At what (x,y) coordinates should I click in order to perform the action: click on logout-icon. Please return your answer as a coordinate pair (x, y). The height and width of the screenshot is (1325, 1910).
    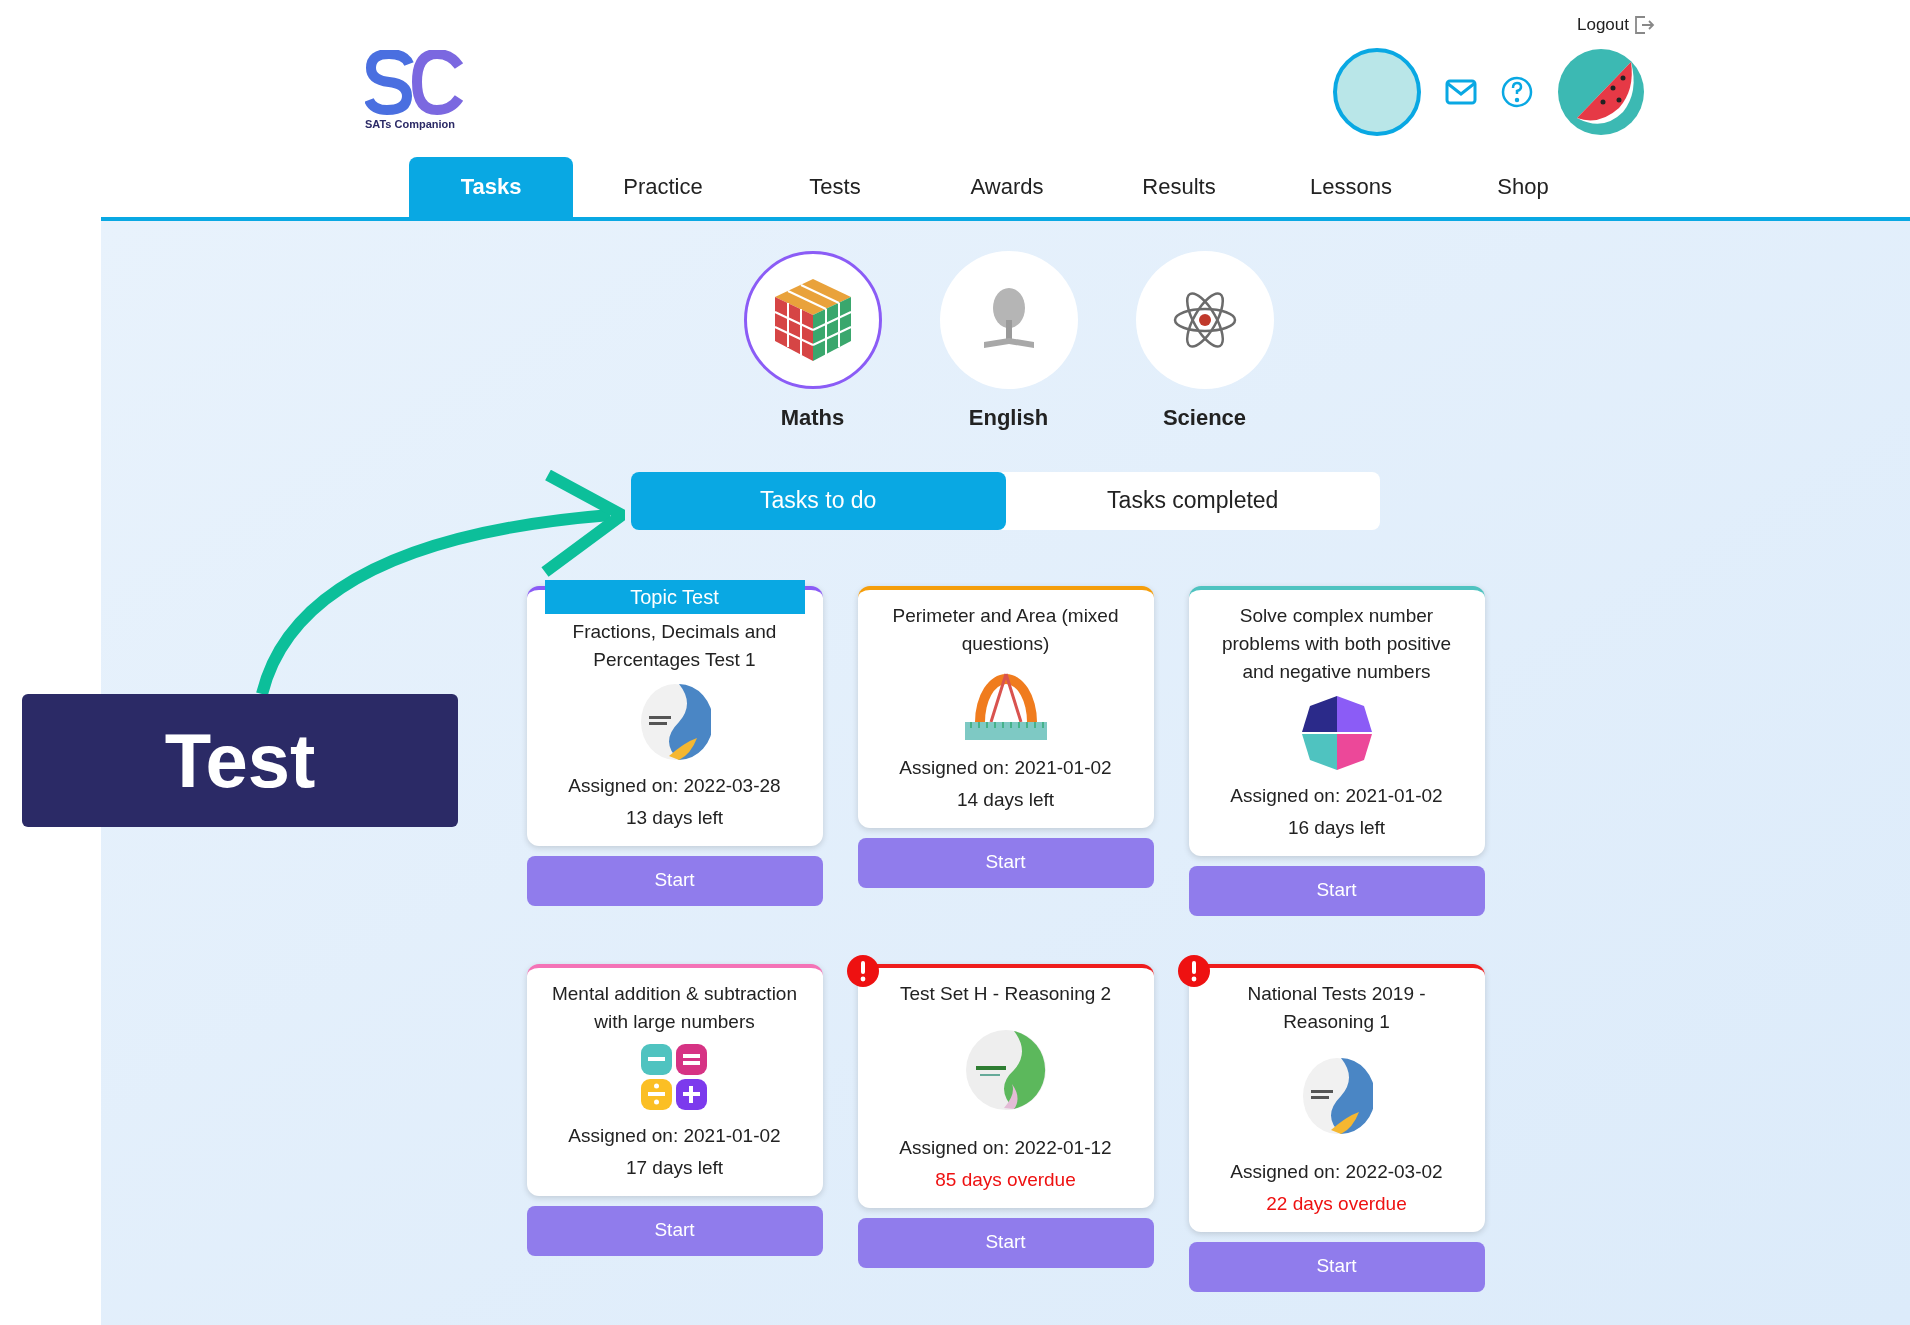
    Looking at the image, I should click on (1644, 24).